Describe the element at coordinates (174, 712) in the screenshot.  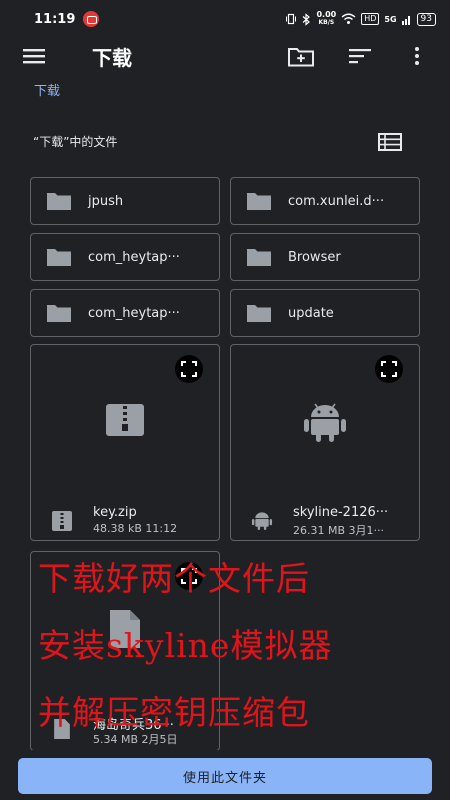
I see `overlay-caption: 并解压密钥压缩包` at that location.